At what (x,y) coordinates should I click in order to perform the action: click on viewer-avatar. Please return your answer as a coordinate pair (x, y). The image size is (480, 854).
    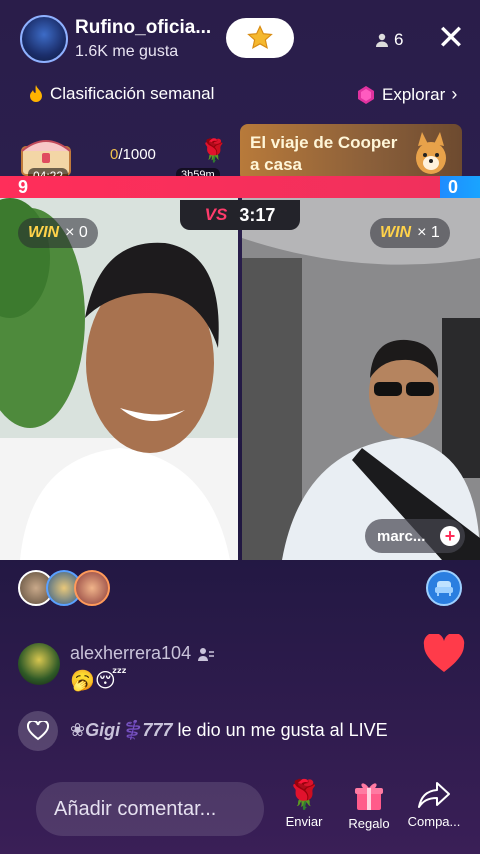
    Looking at the image, I should click on (92, 588).